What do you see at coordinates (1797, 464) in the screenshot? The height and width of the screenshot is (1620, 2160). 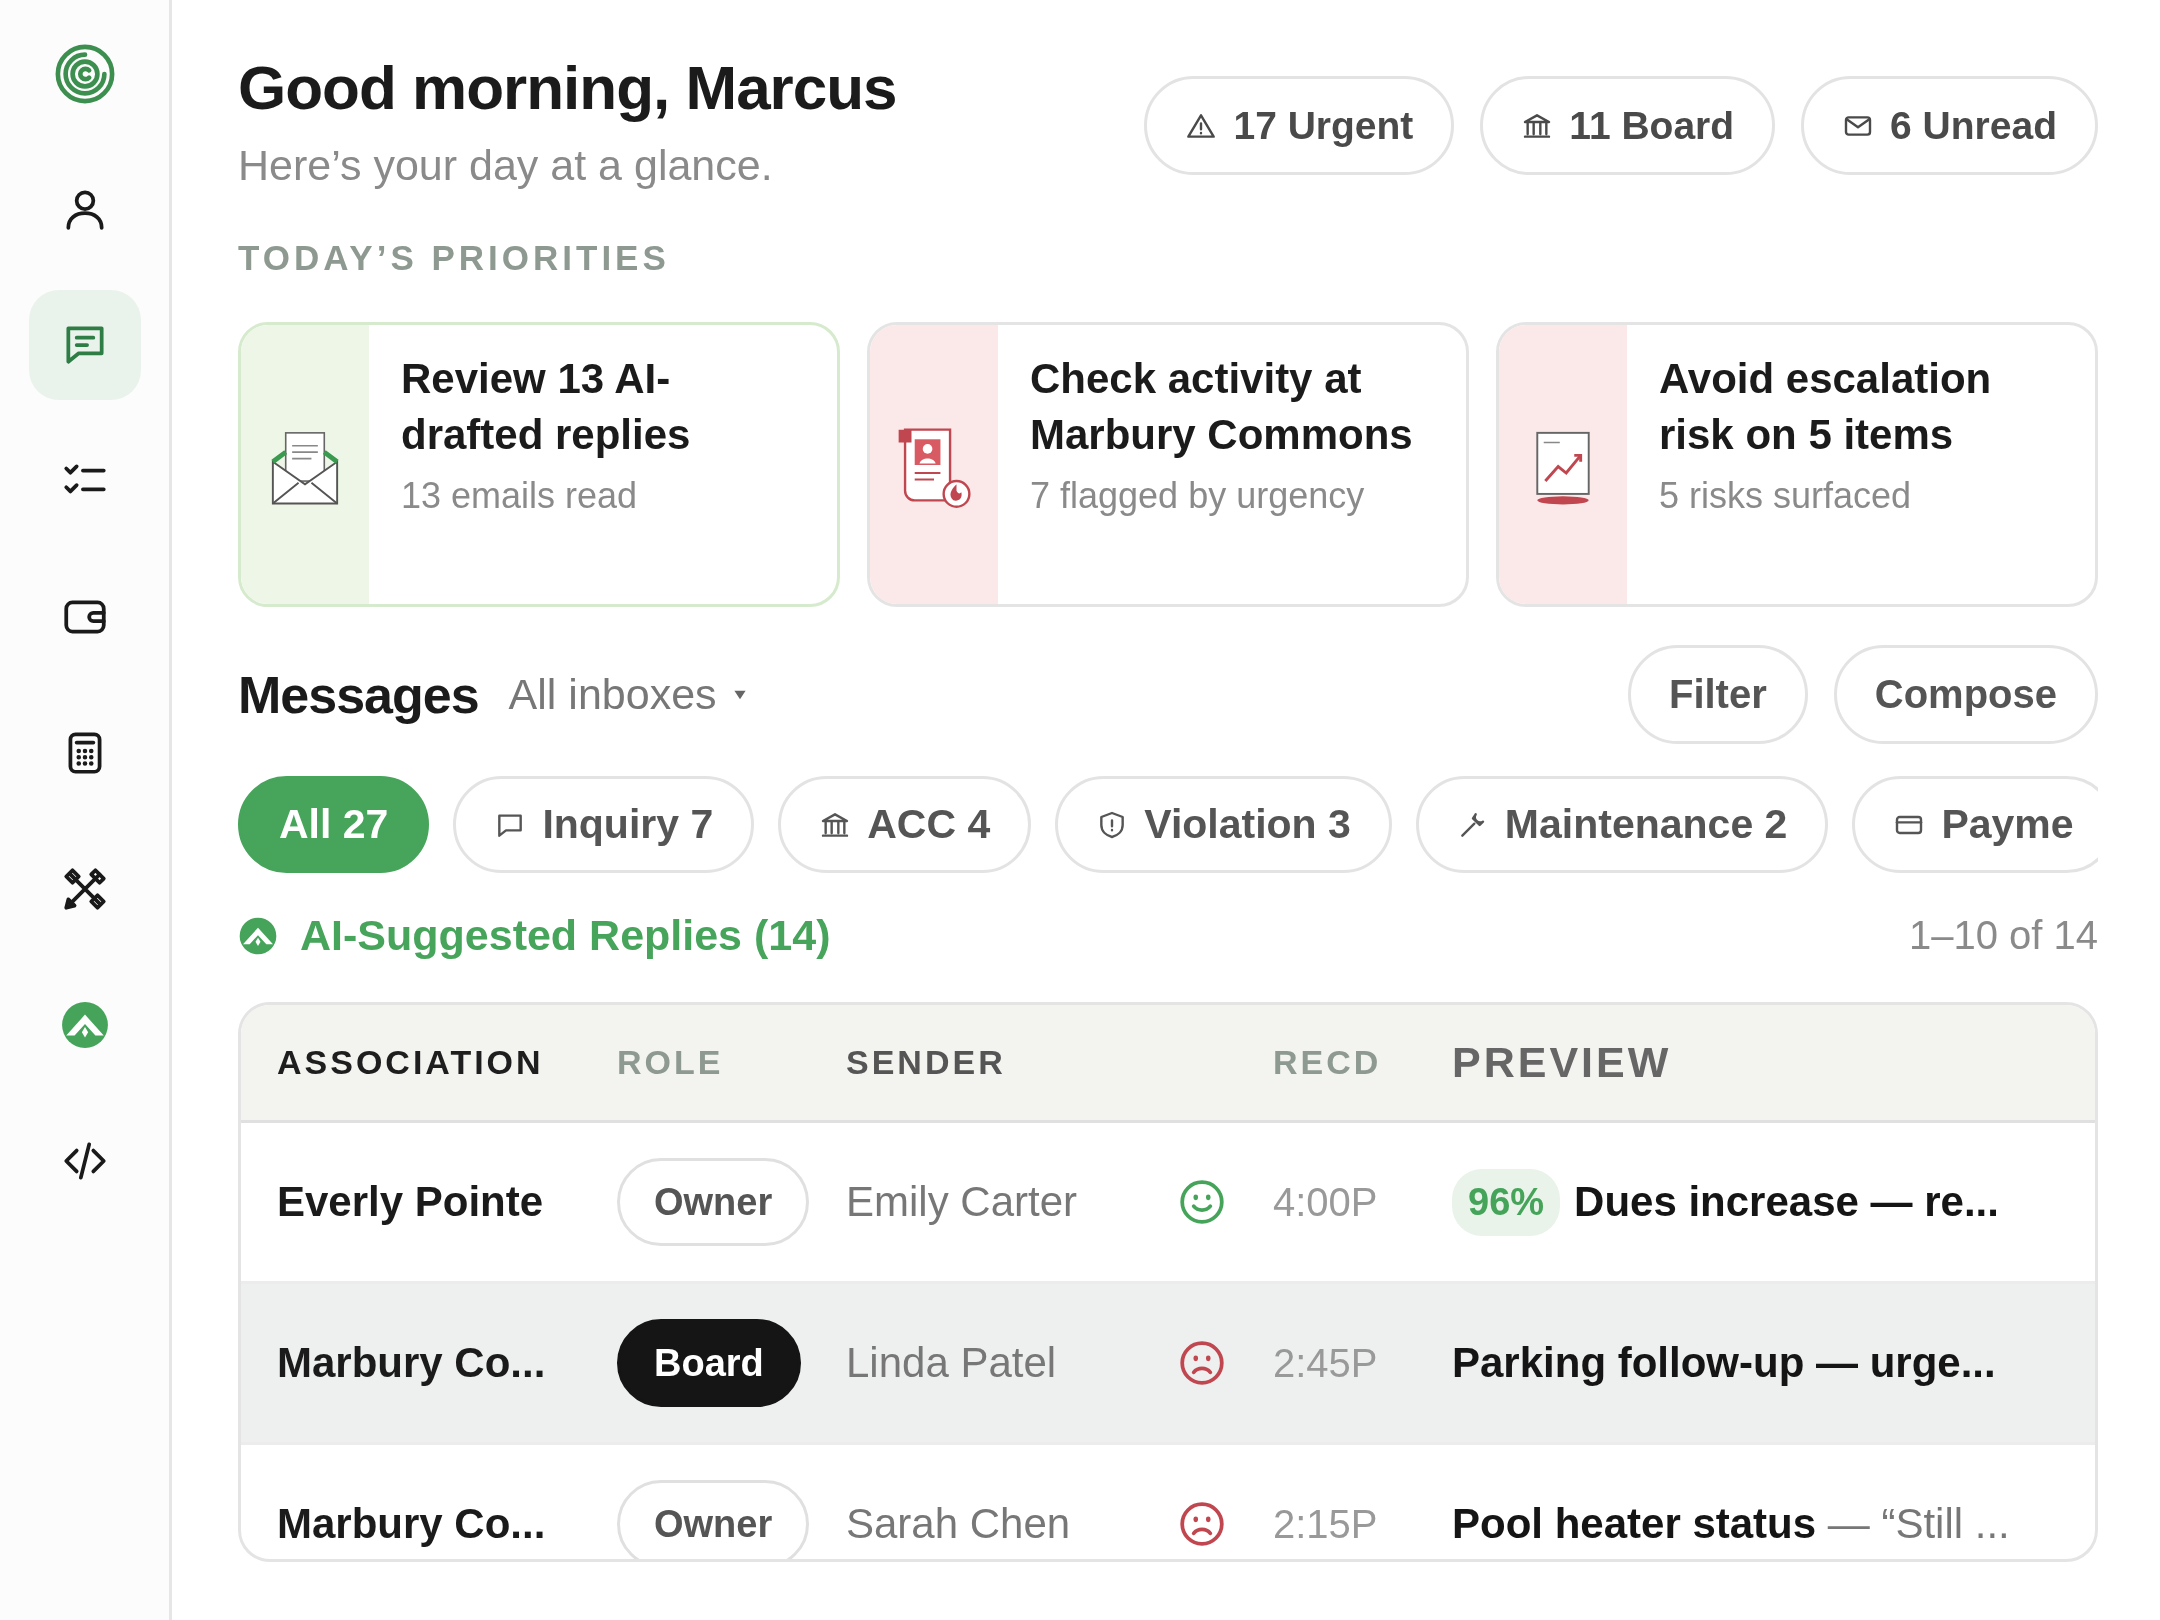 I see `priority-card: Avoid escalation risk on 5 items 5 risks surfaced` at bounding box center [1797, 464].